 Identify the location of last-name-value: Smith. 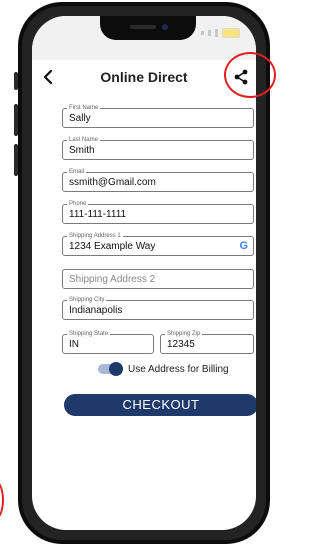
(82, 150).